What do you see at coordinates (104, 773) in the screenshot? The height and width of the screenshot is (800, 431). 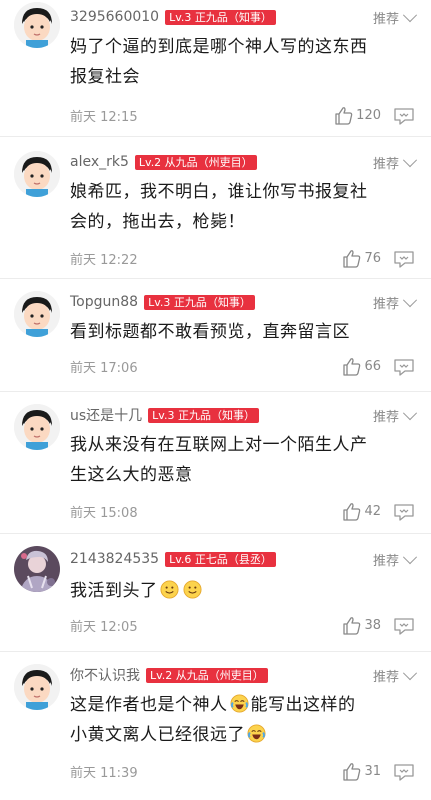 I see `timestamp: 前天 11:39` at bounding box center [104, 773].